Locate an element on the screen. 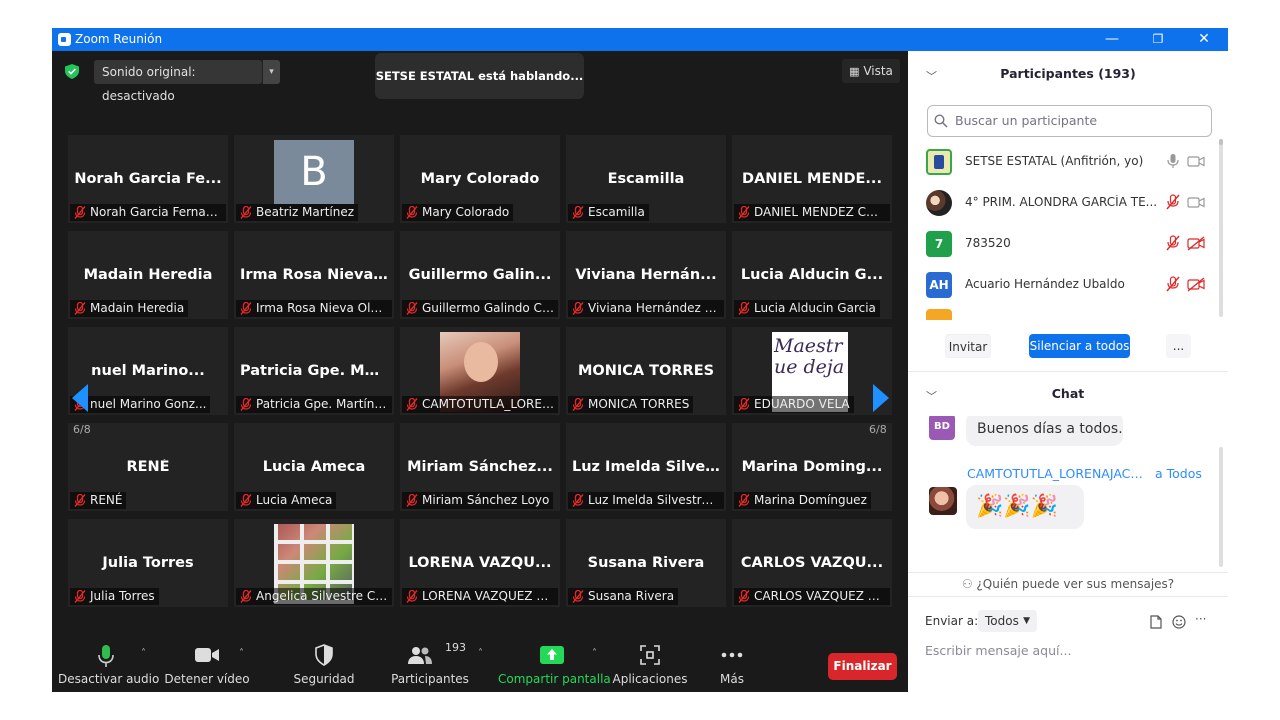 The width and height of the screenshot is (1280, 720). video-options-caret-icon: ˄ is located at coordinates (241, 653).